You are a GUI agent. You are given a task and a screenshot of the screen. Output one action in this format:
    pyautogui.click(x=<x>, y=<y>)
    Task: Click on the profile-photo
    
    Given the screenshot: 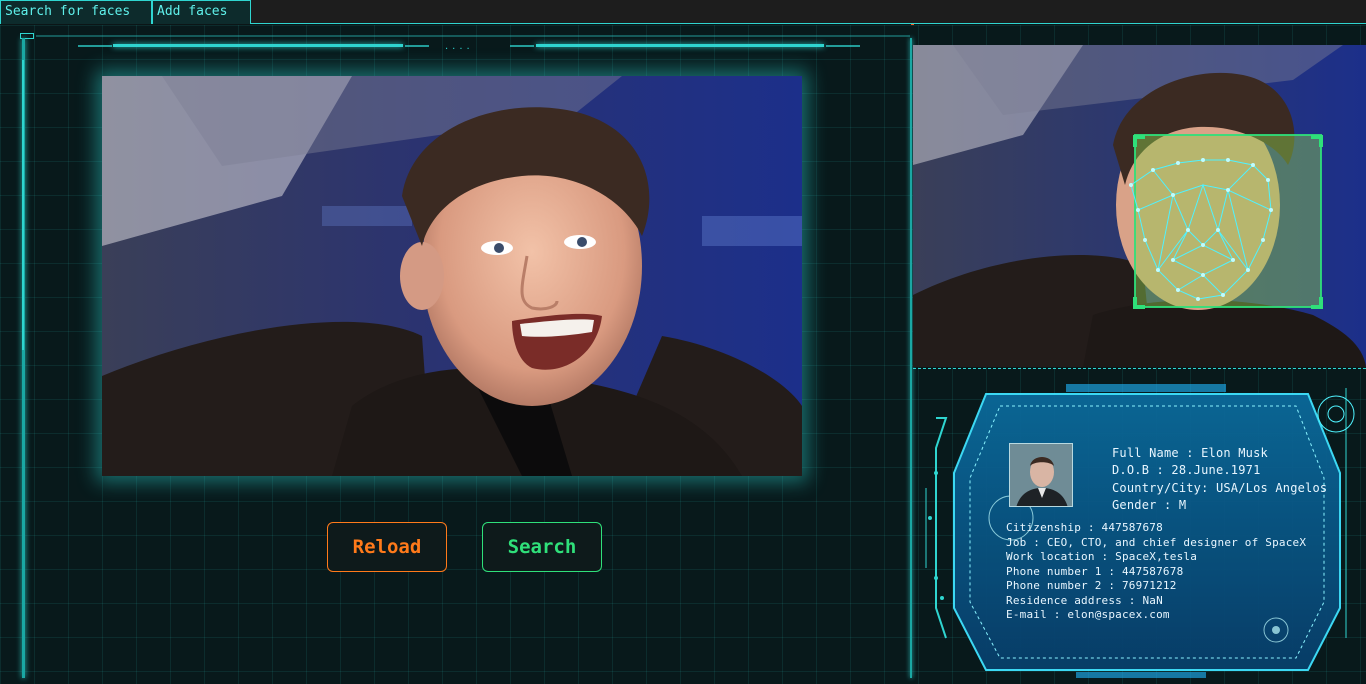 What is the action you would take?
    pyautogui.click(x=1041, y=475)
    